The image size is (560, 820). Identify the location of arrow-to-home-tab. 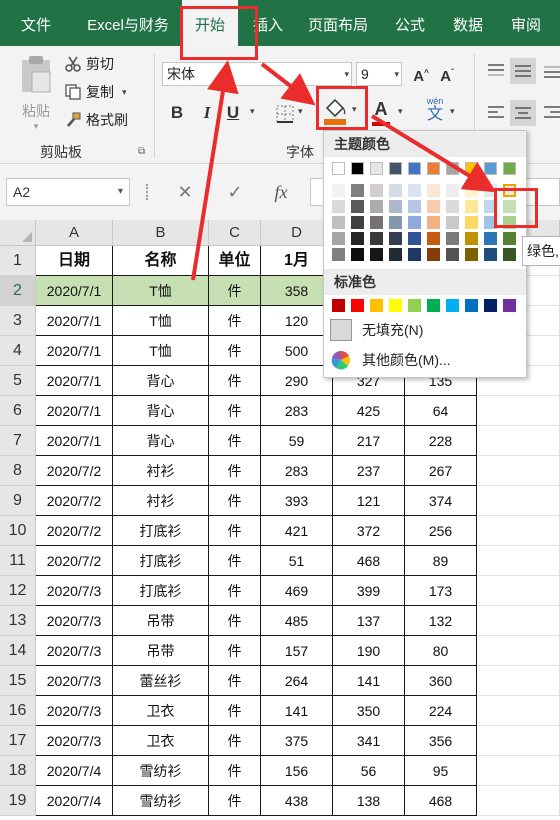
(215, 170).